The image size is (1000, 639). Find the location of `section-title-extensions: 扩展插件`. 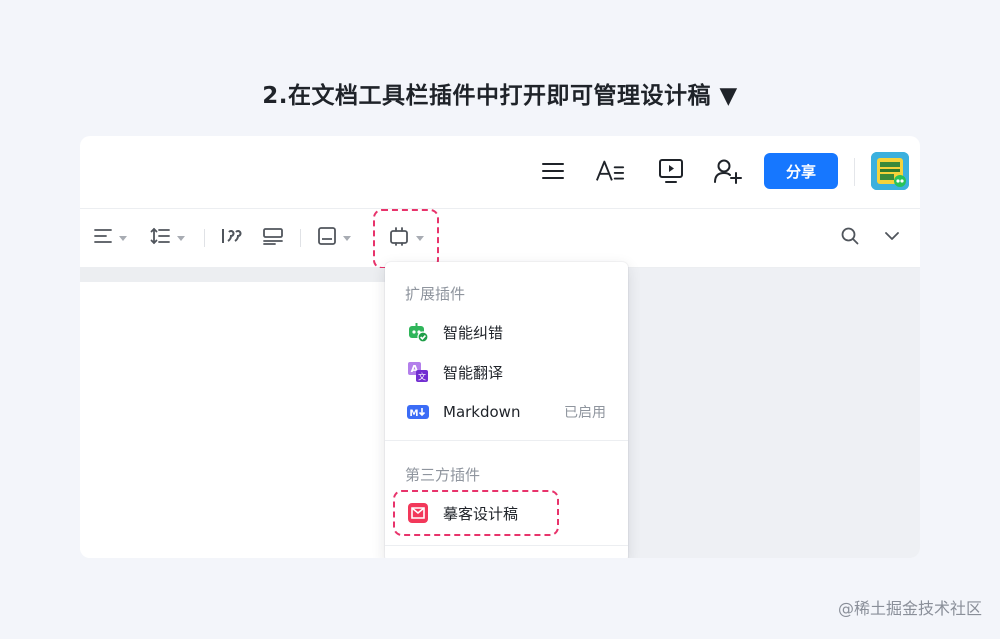

section-title-extensions: 扩展插件 is located at coordinates (435, 294).